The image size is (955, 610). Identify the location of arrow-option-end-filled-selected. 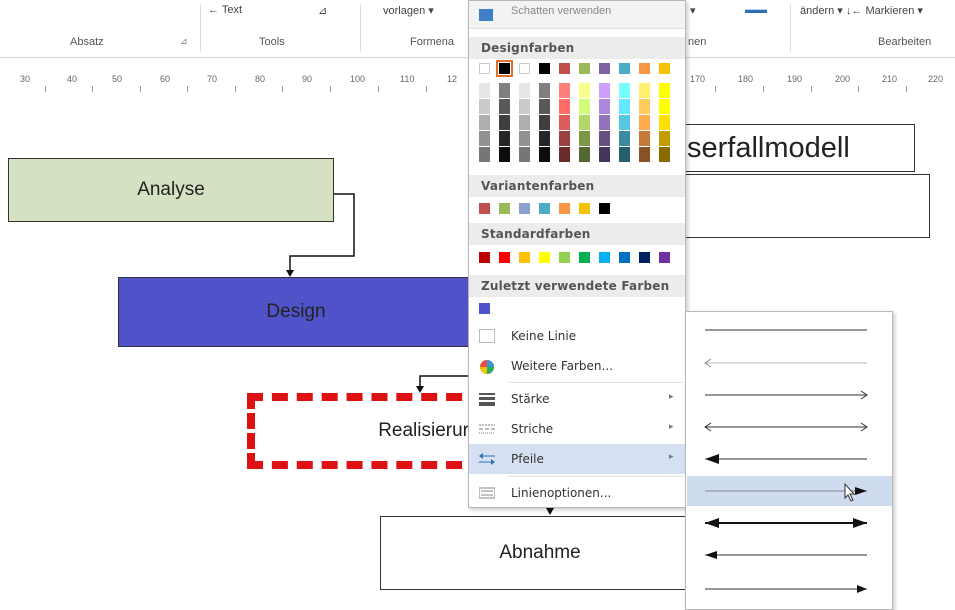
(789, 491).